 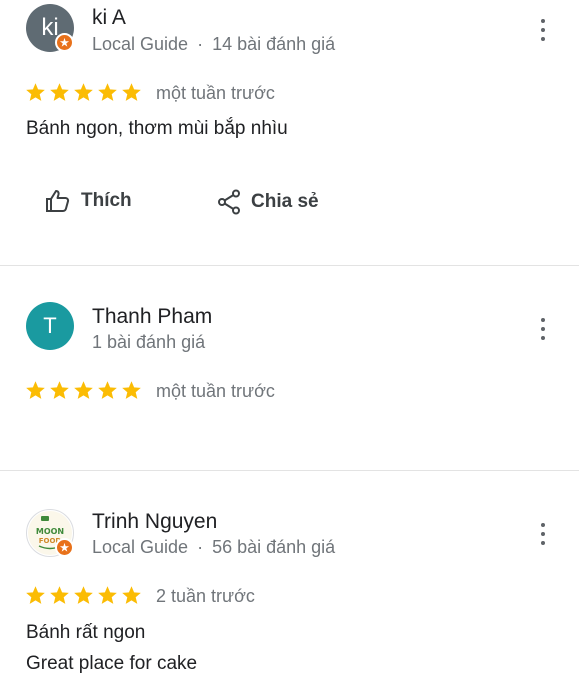 I want to click on share-button: Chia sẻ, so click(x=268, y=202).